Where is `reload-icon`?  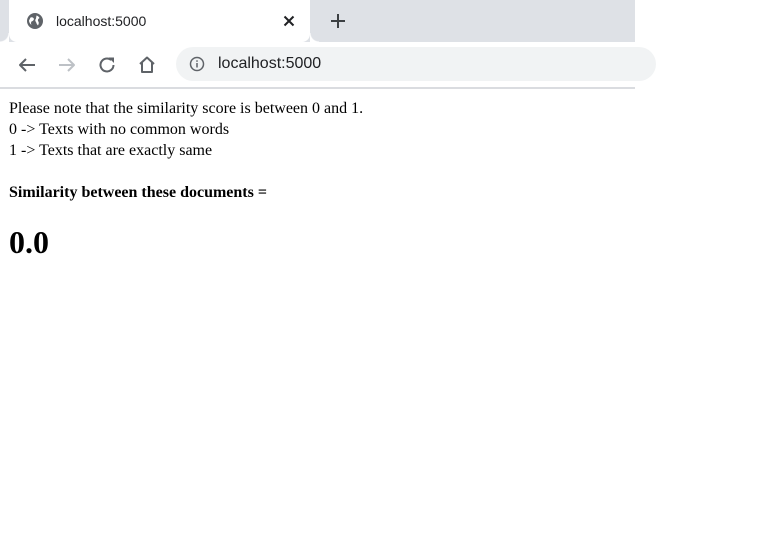 reload-icon is located at coordinates (107, 65).